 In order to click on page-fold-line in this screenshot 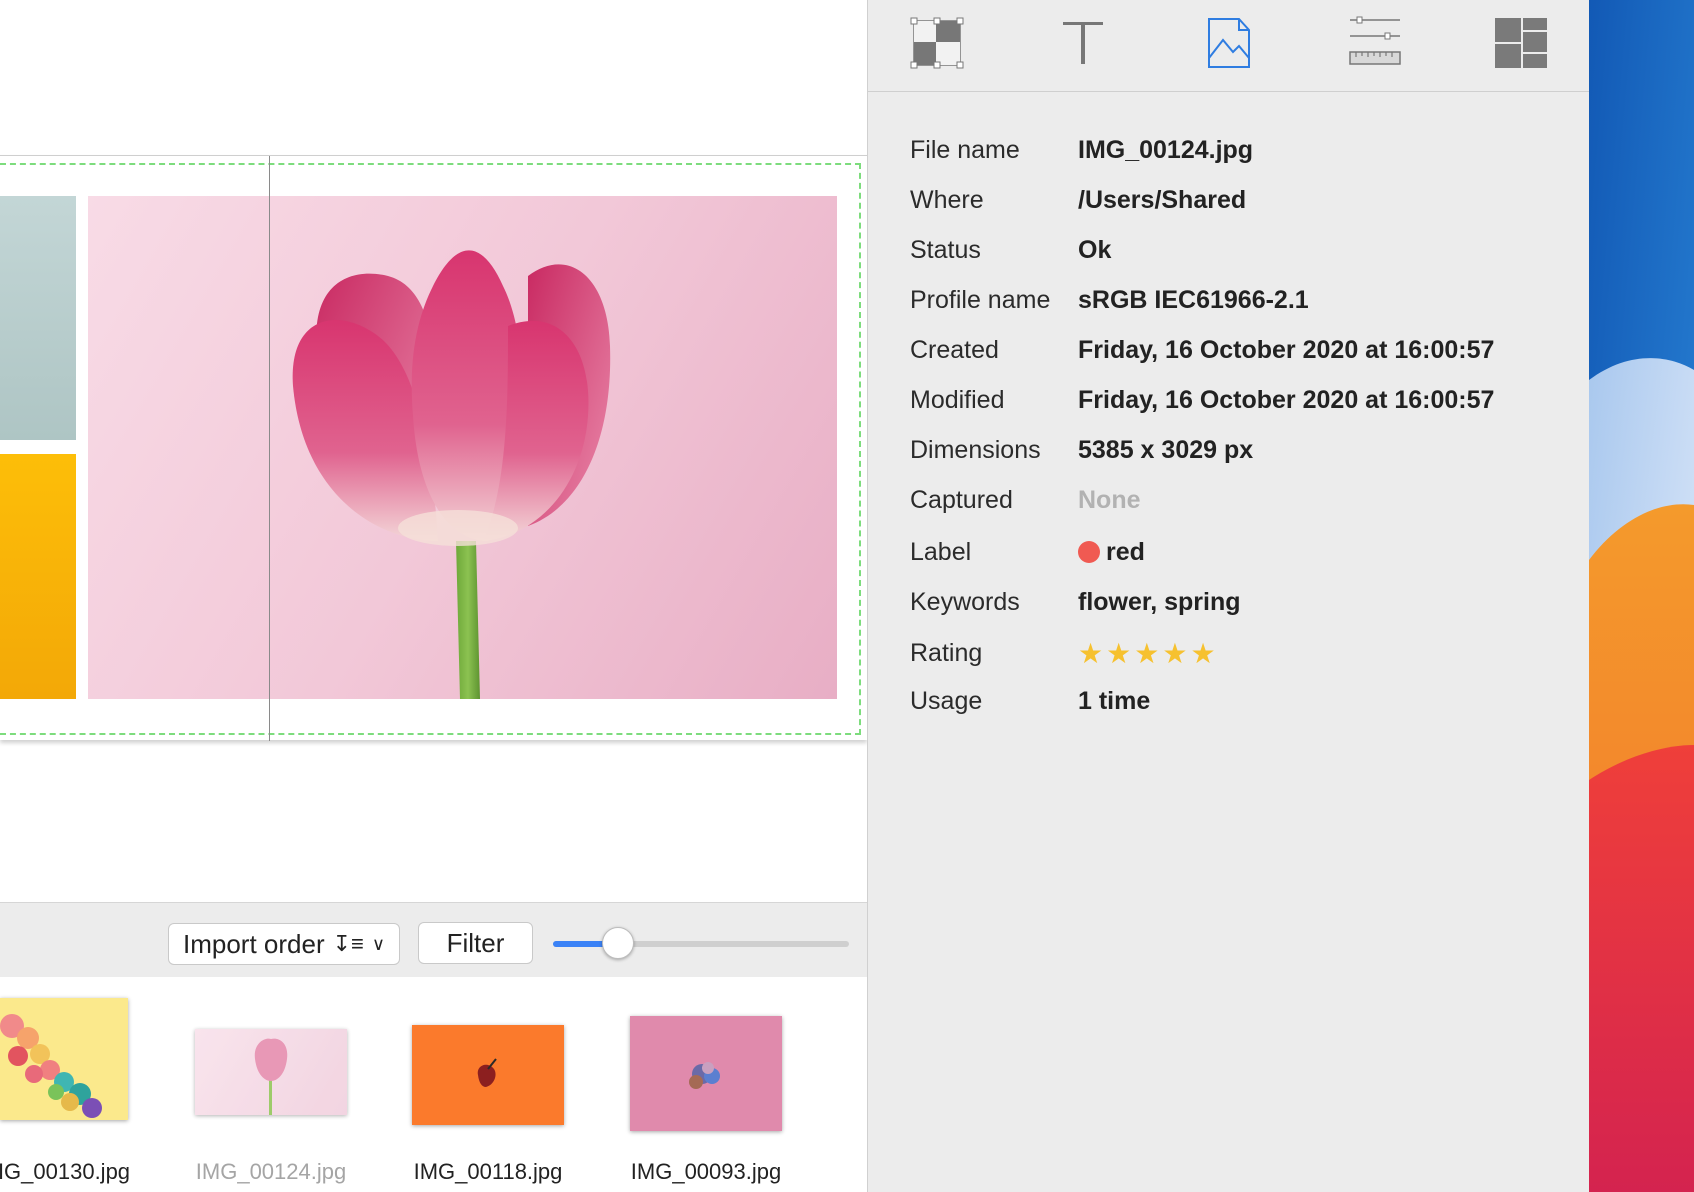, I will do `click(269, 448)`.